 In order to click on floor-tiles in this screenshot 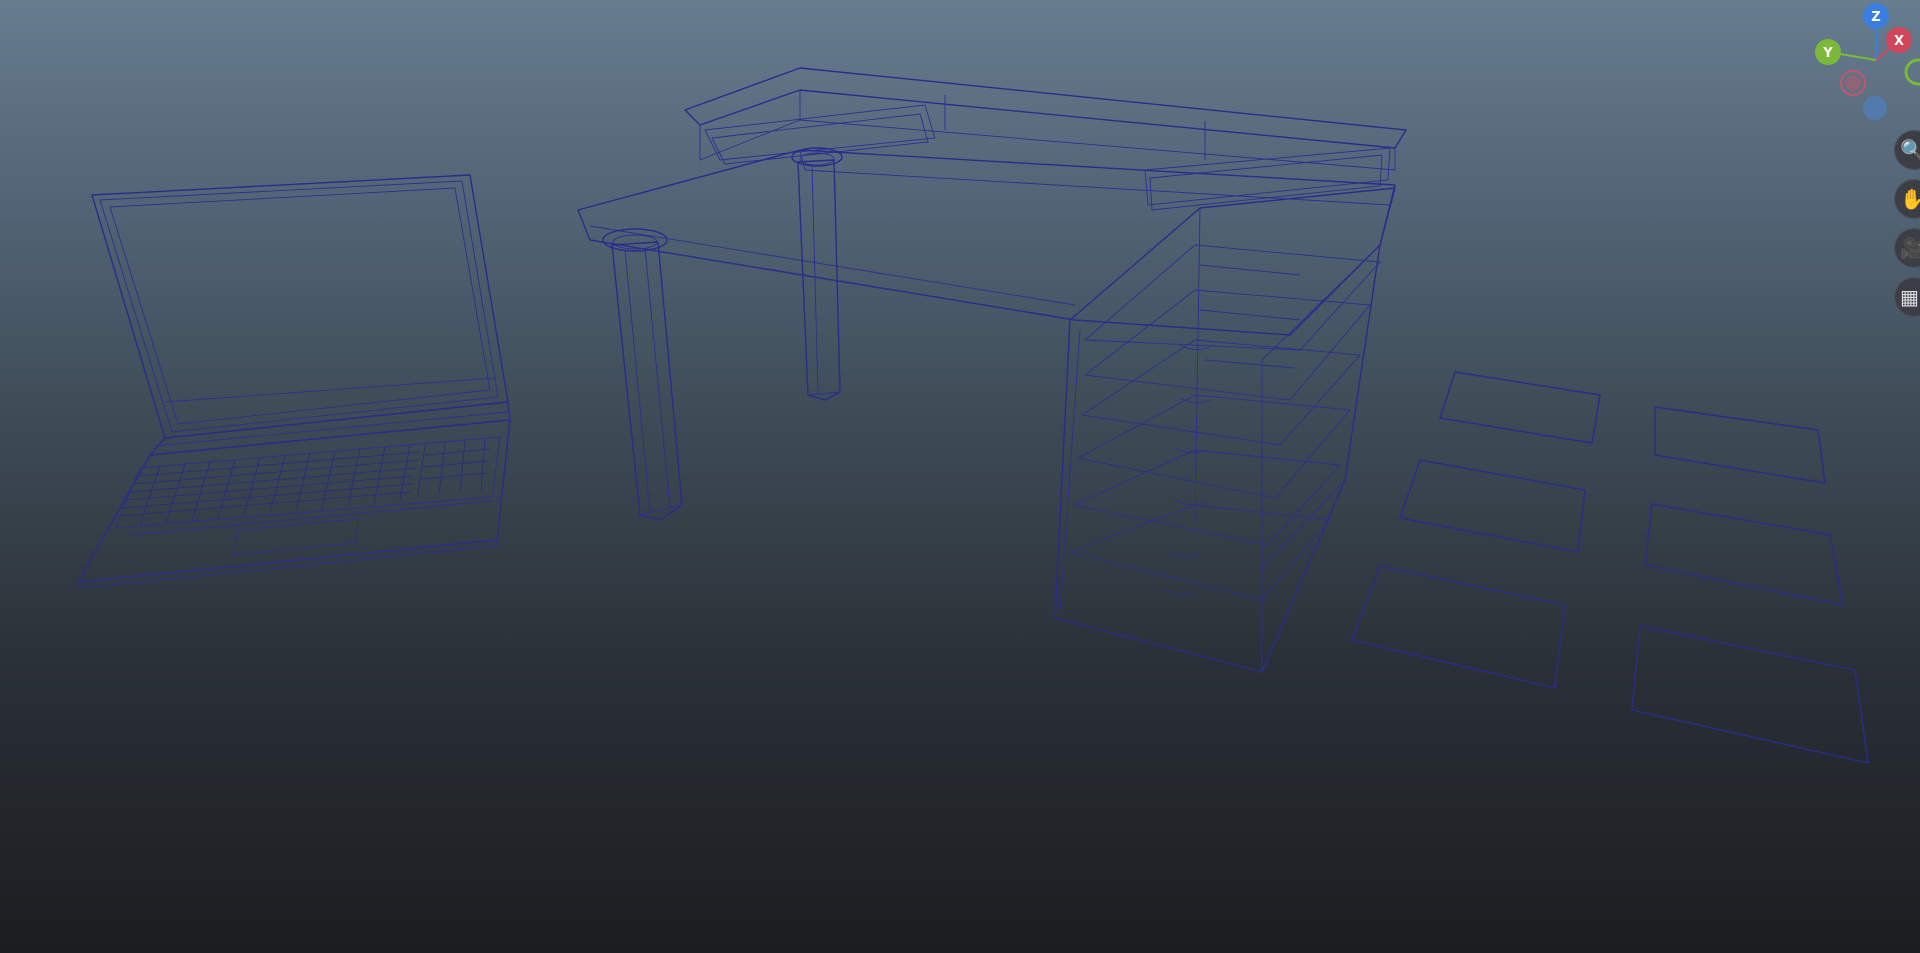, I will do `click(1610, 567)`.